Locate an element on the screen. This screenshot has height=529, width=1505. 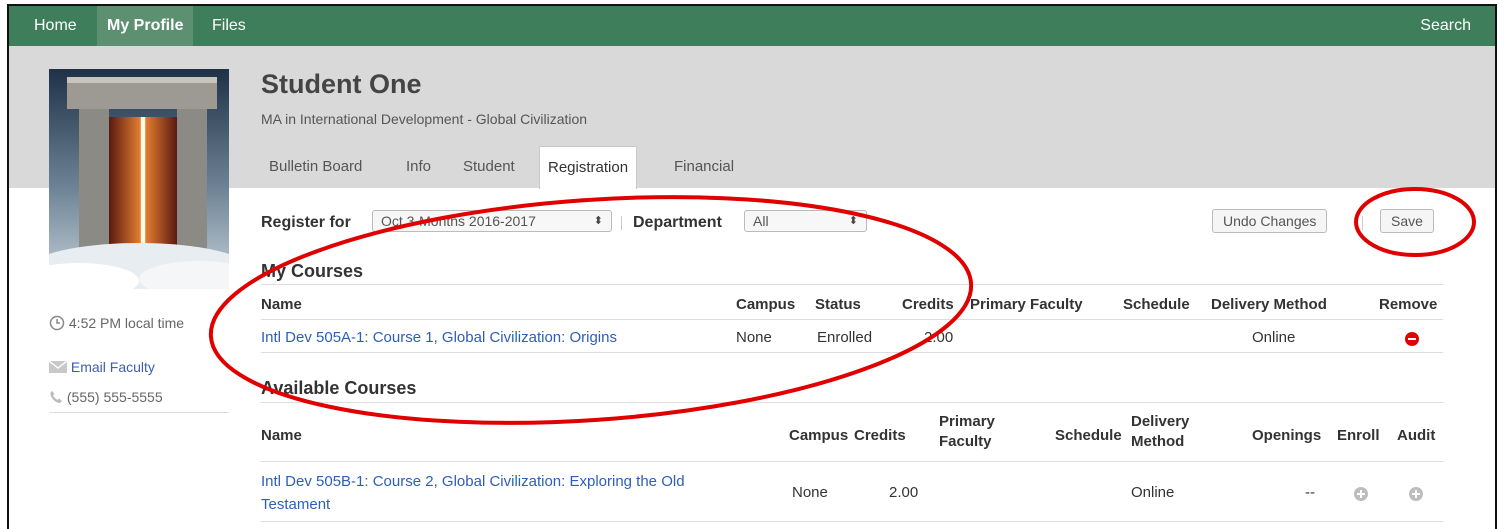
save-button: Save is located at coordinates (1407, 221).